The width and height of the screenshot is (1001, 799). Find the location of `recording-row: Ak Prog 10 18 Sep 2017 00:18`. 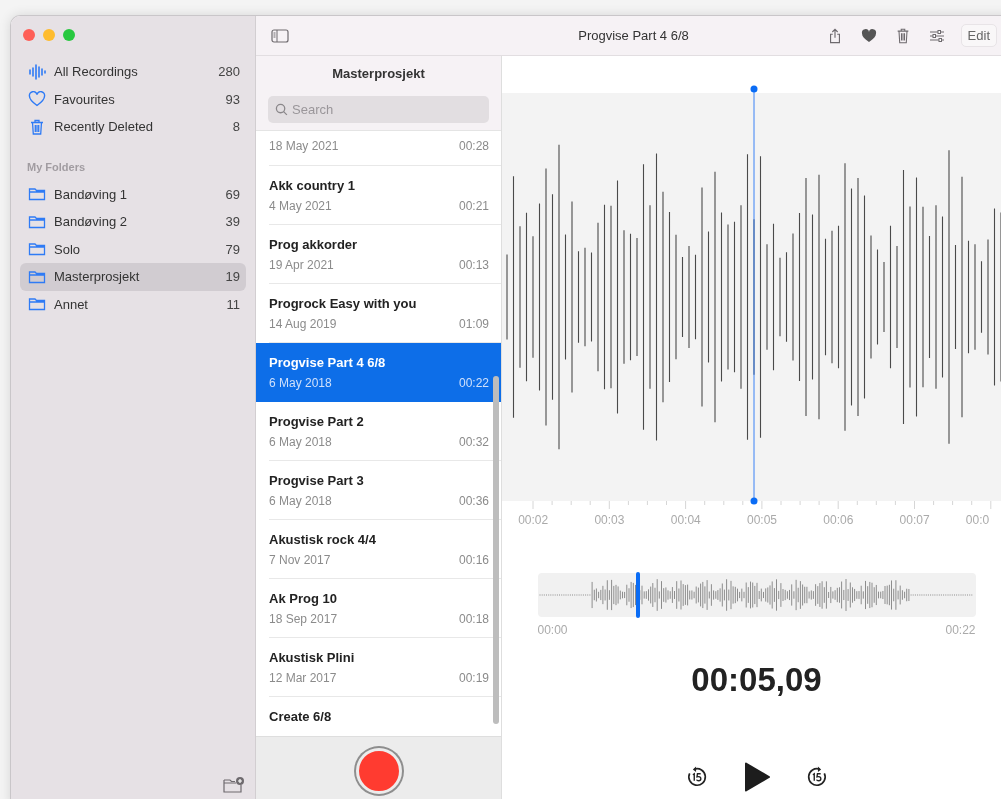

recording-row: Ak Prog 10 18 Sep 2017 00:18 is located at coordinates (378, 608).